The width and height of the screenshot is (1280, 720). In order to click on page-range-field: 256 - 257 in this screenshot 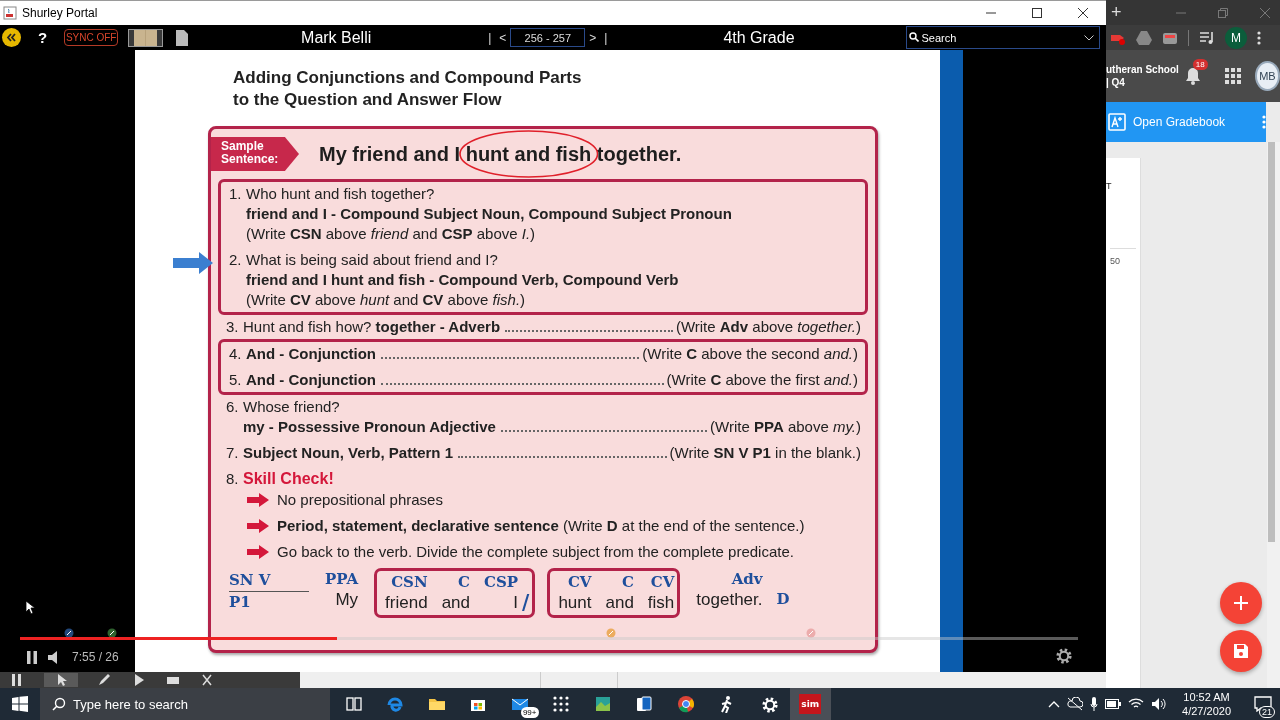, I will do `click(548, 37)`.